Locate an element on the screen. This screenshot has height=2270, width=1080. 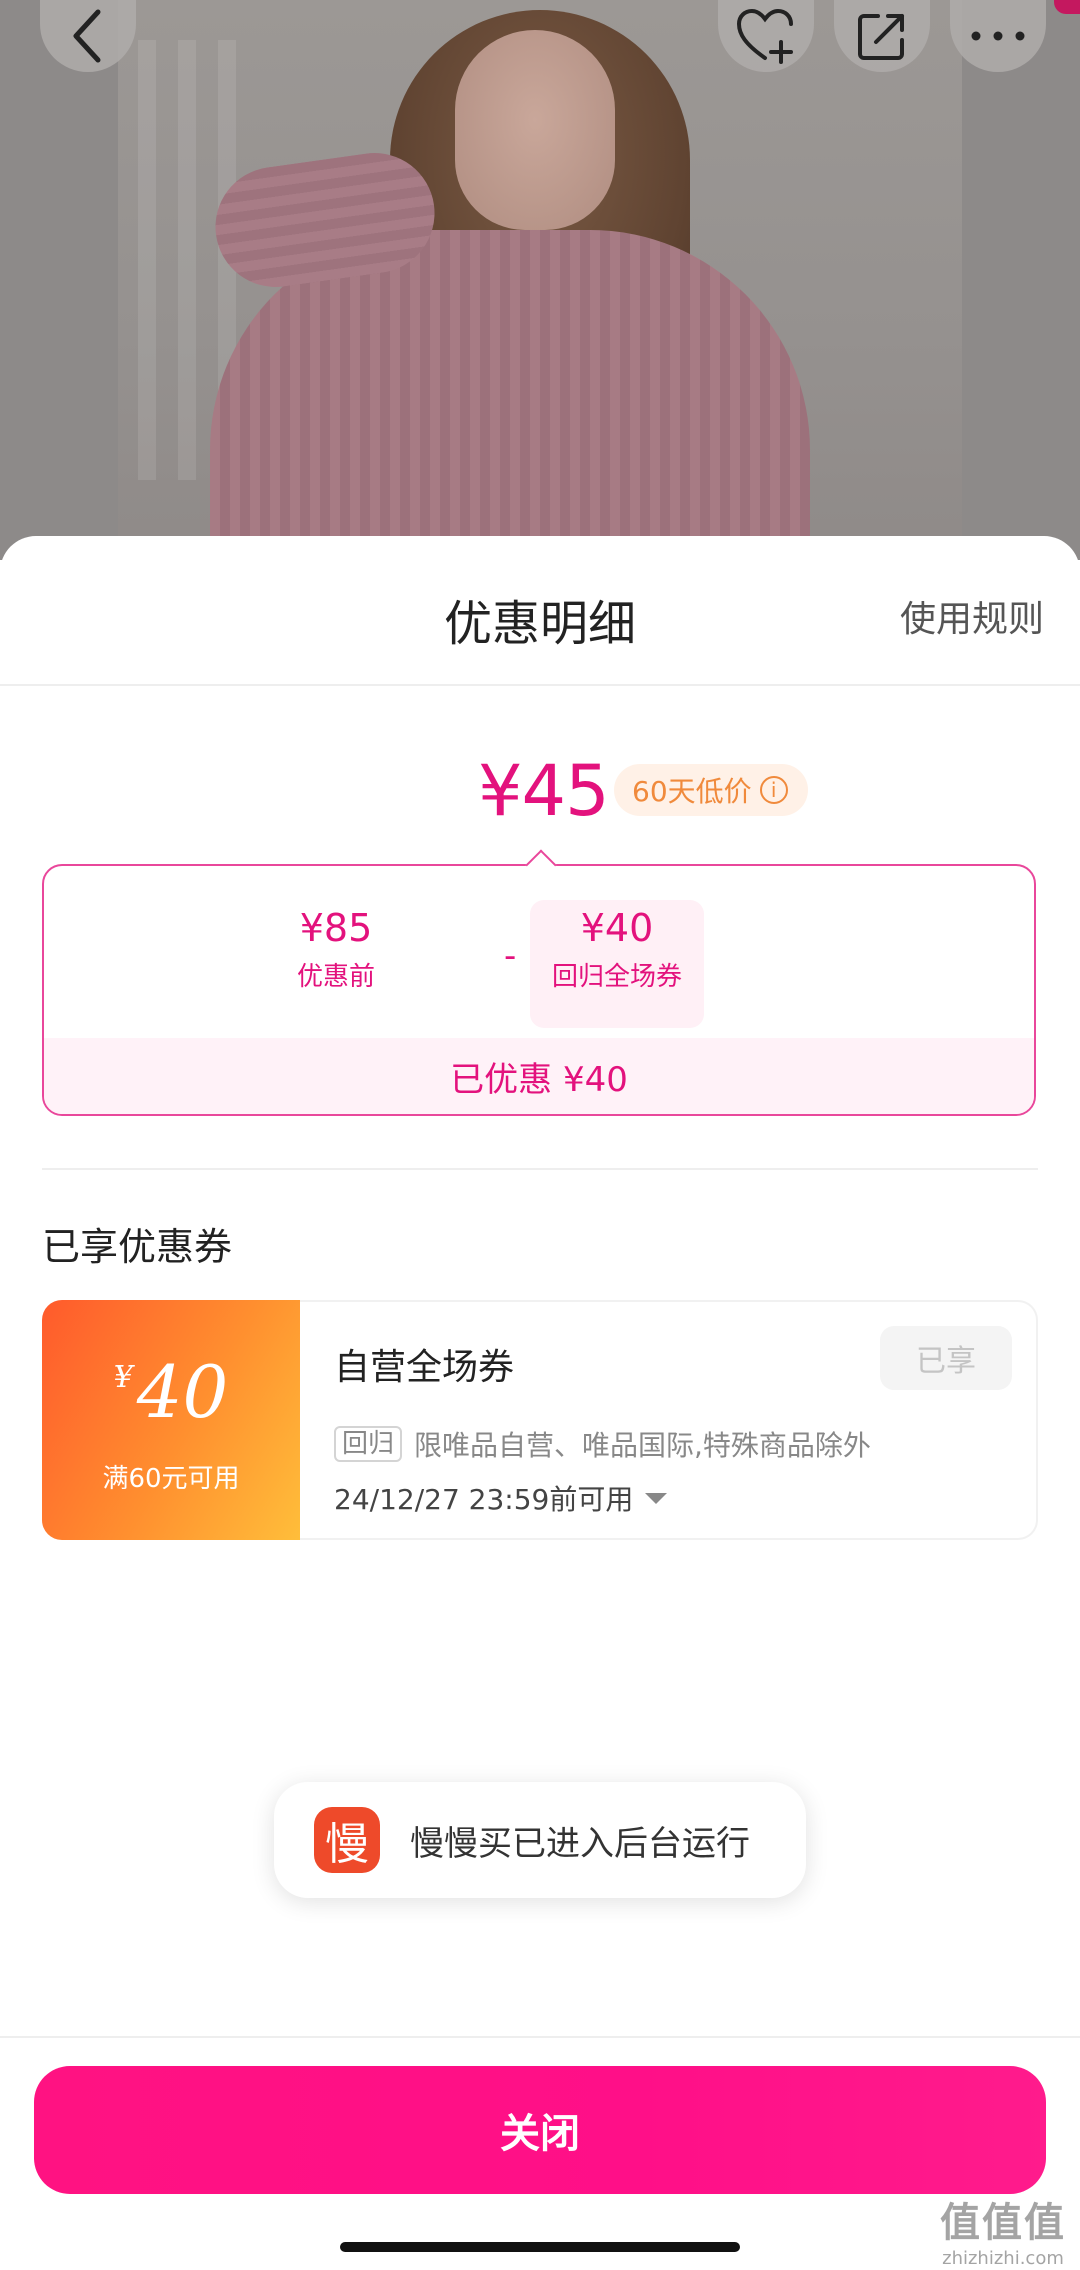
coupon-value-panel: ¥40 满60元可用 is located at coordinates (171, 1420).